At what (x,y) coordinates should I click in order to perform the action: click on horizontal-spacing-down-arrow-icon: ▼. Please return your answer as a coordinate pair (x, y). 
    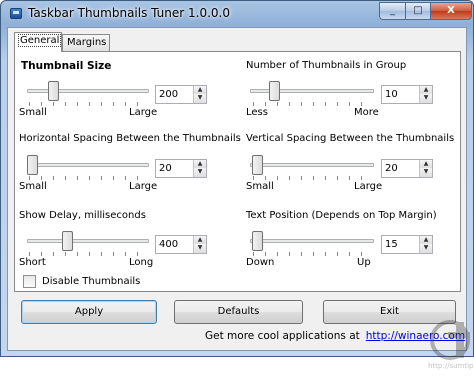
    Looking at the image, I should click on (199, 172).